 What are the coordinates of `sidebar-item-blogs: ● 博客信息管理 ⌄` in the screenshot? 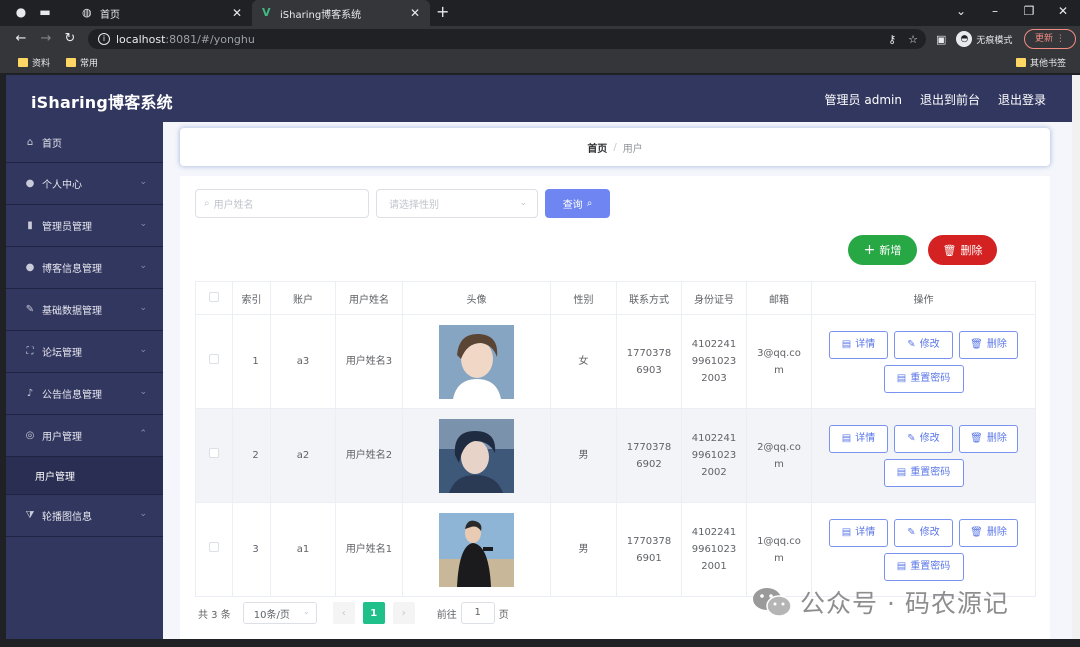 It's located at (84, 268).